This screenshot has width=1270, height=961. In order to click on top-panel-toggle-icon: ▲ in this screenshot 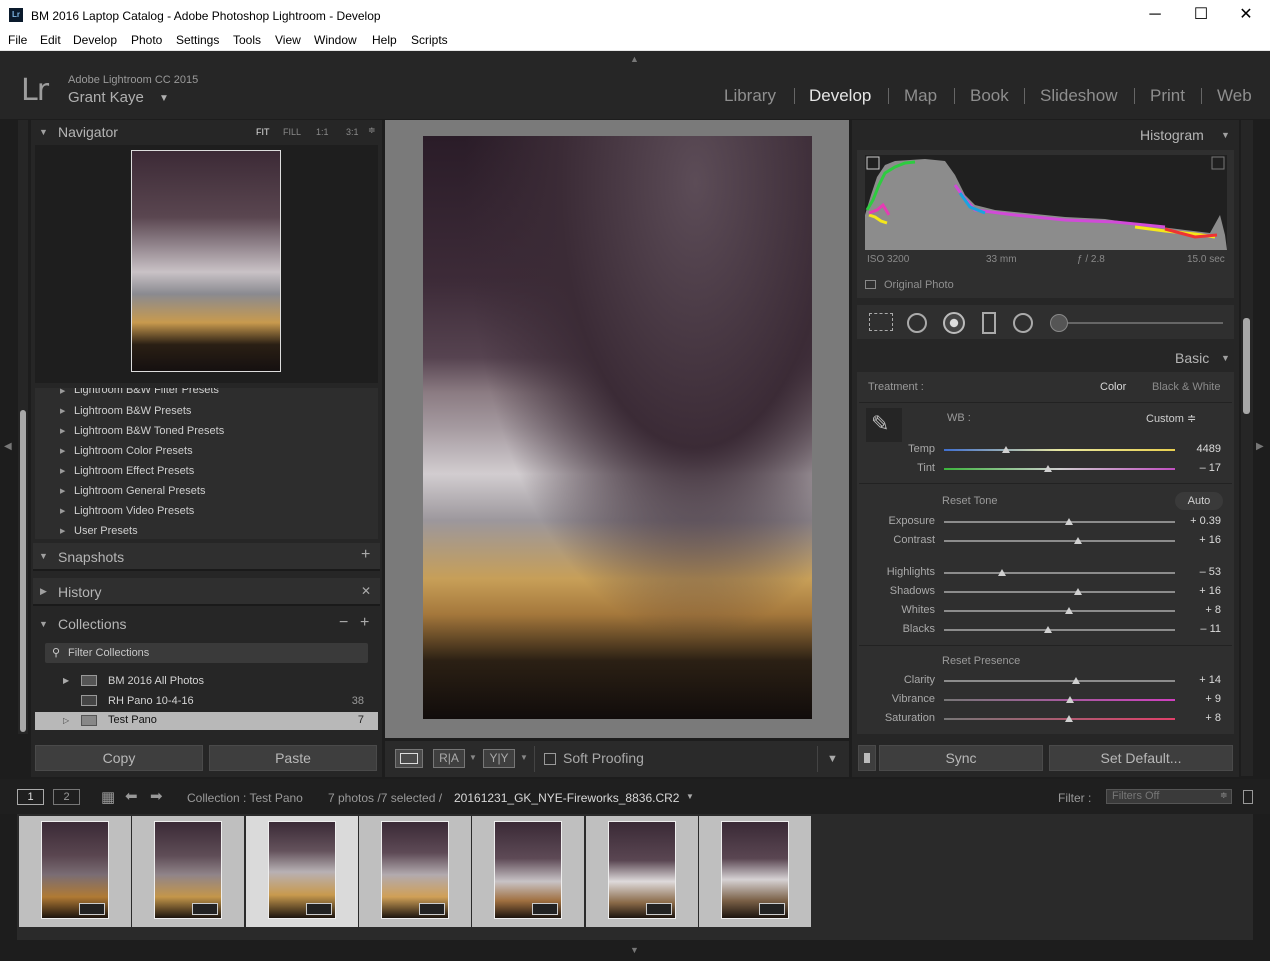, I will do `click(634, 59)`.